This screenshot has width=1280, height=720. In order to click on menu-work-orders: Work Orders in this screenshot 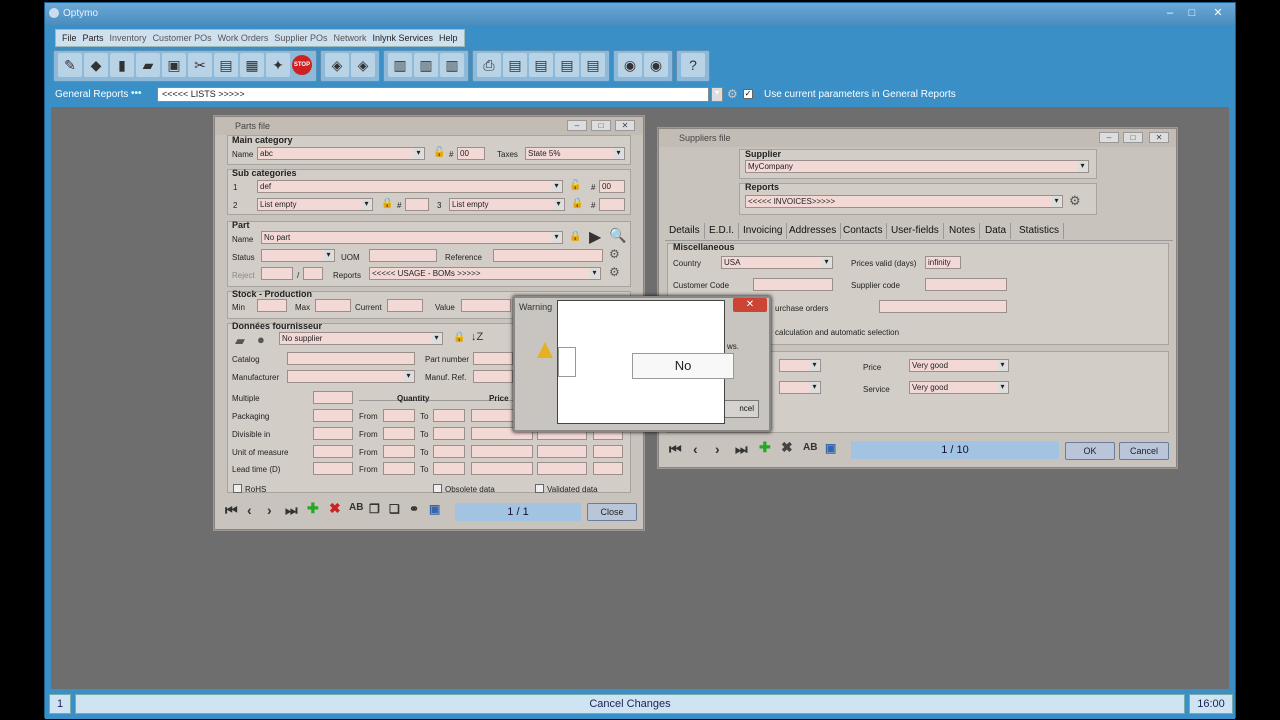, I will do `click(243, 38)`.